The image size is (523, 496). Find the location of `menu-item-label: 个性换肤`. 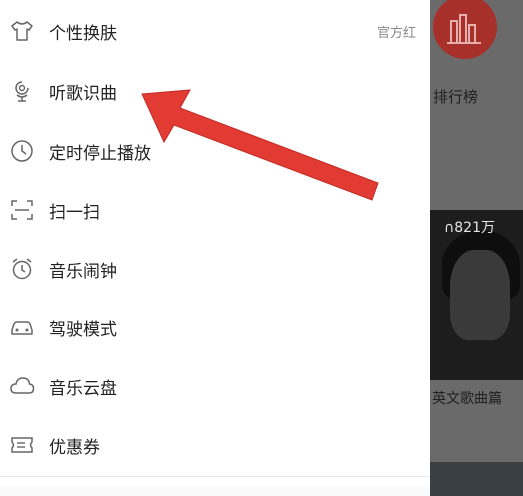

menu-item-label: 个性换肤 is located at coordinates (83, 33).